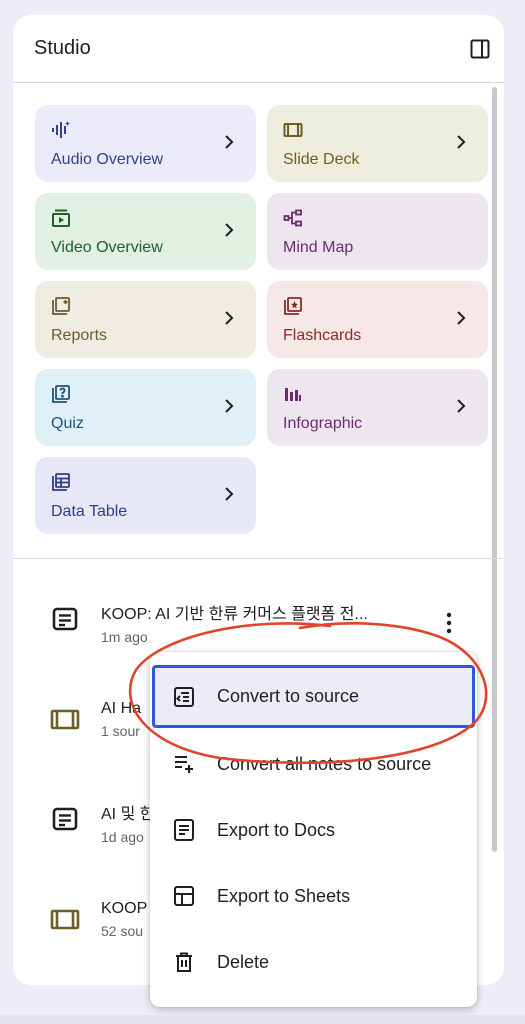 This screenshot has width=525, height=1024. Describe the element at coordinates (377, 407) in the screenshot. I see `card-infographic: Infographic` at that location.